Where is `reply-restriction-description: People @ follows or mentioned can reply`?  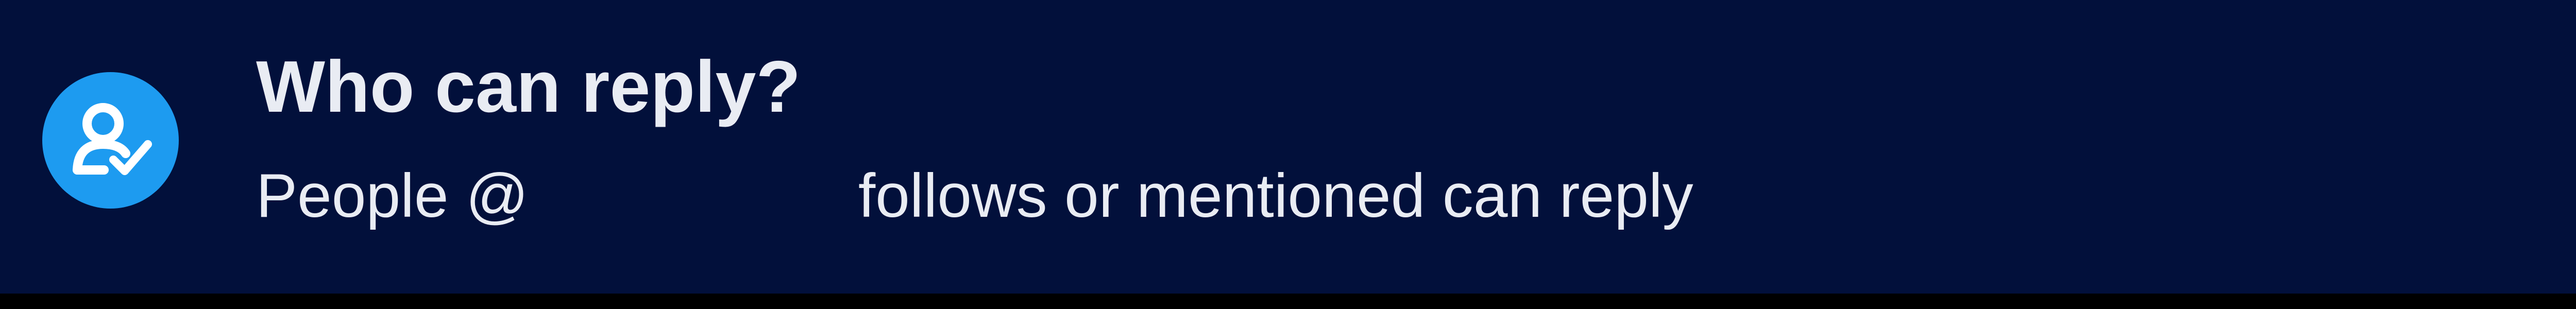 reply-restriction-description: People @ follows or mentioned can reply is located at coordinates (974, 196).